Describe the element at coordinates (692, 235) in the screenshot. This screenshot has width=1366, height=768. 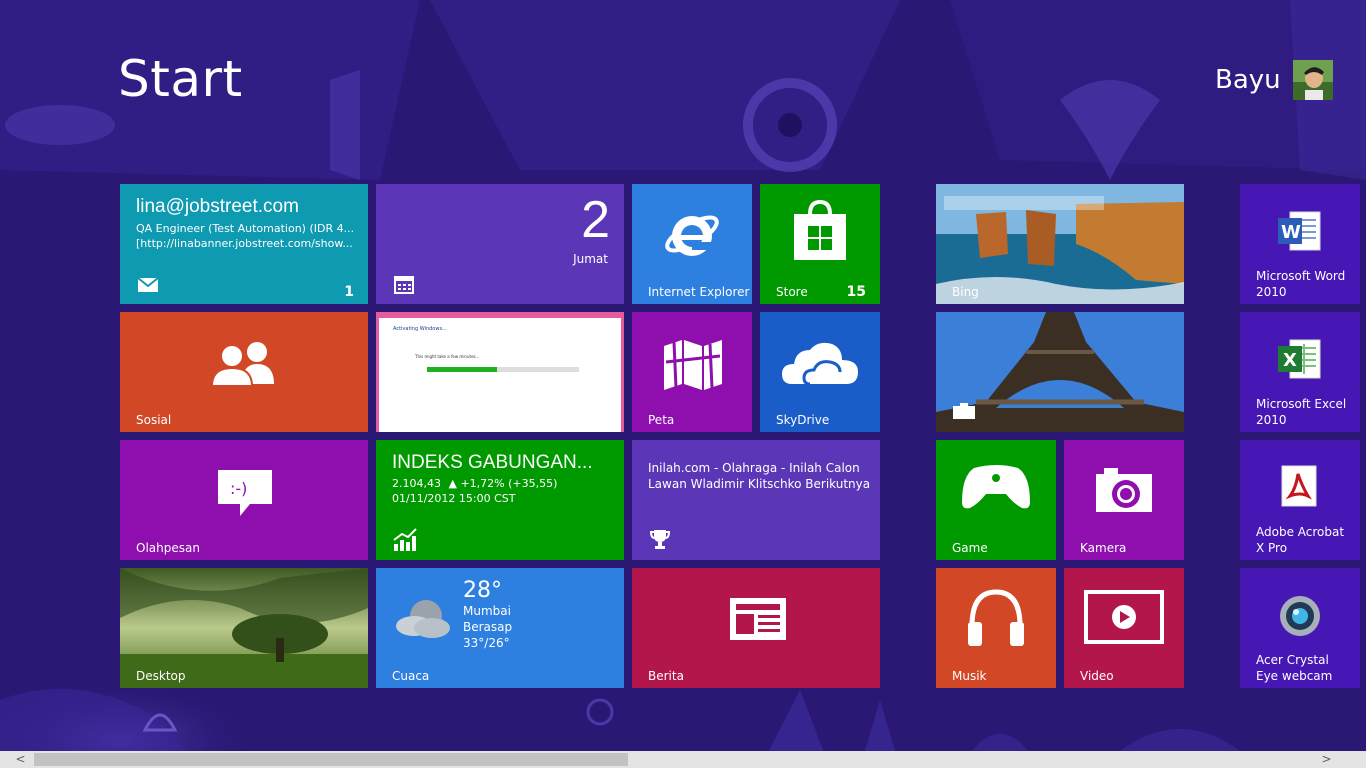
I see `internet-explorer-icon` at that location.